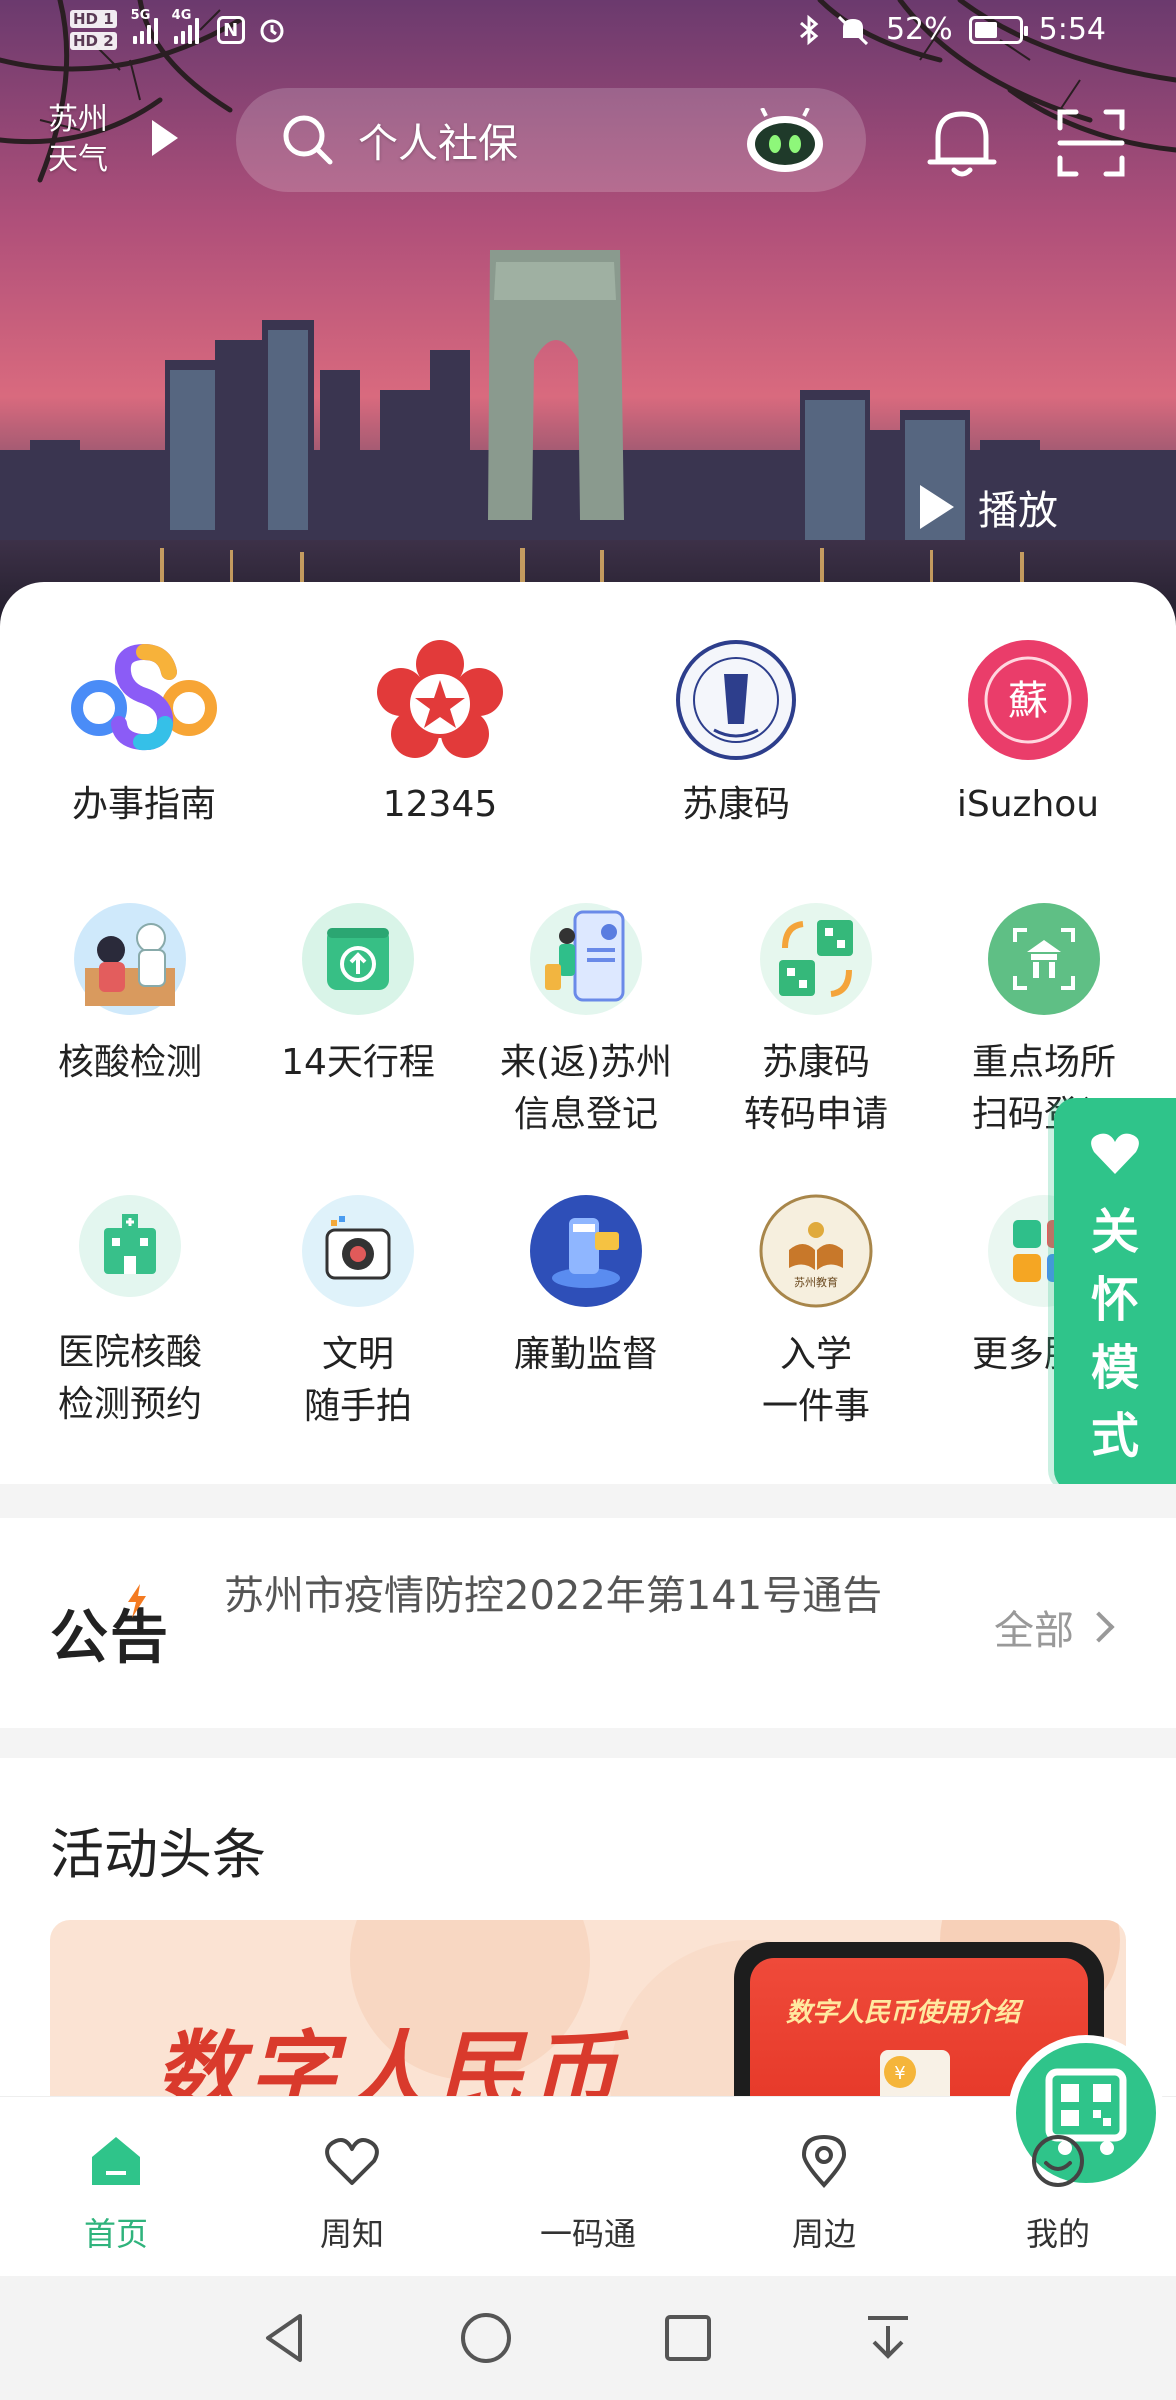 This screenshot has height=2400, width=1176. I want to click on su-character-badge-icon: 蘇, so click(1028, 700).